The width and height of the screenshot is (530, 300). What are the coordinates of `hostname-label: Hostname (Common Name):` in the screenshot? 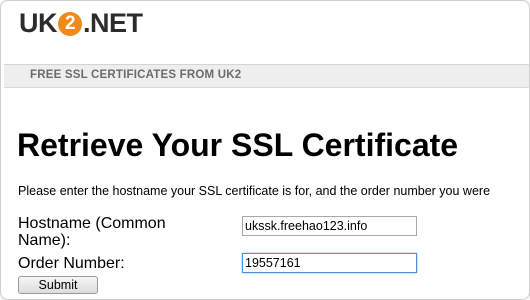 It's located at (92, 232).